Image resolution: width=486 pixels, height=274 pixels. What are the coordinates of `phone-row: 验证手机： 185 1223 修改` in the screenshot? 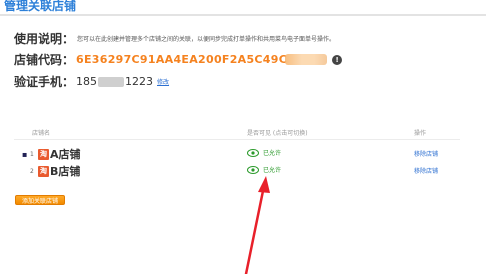 It's located at (91, 81).